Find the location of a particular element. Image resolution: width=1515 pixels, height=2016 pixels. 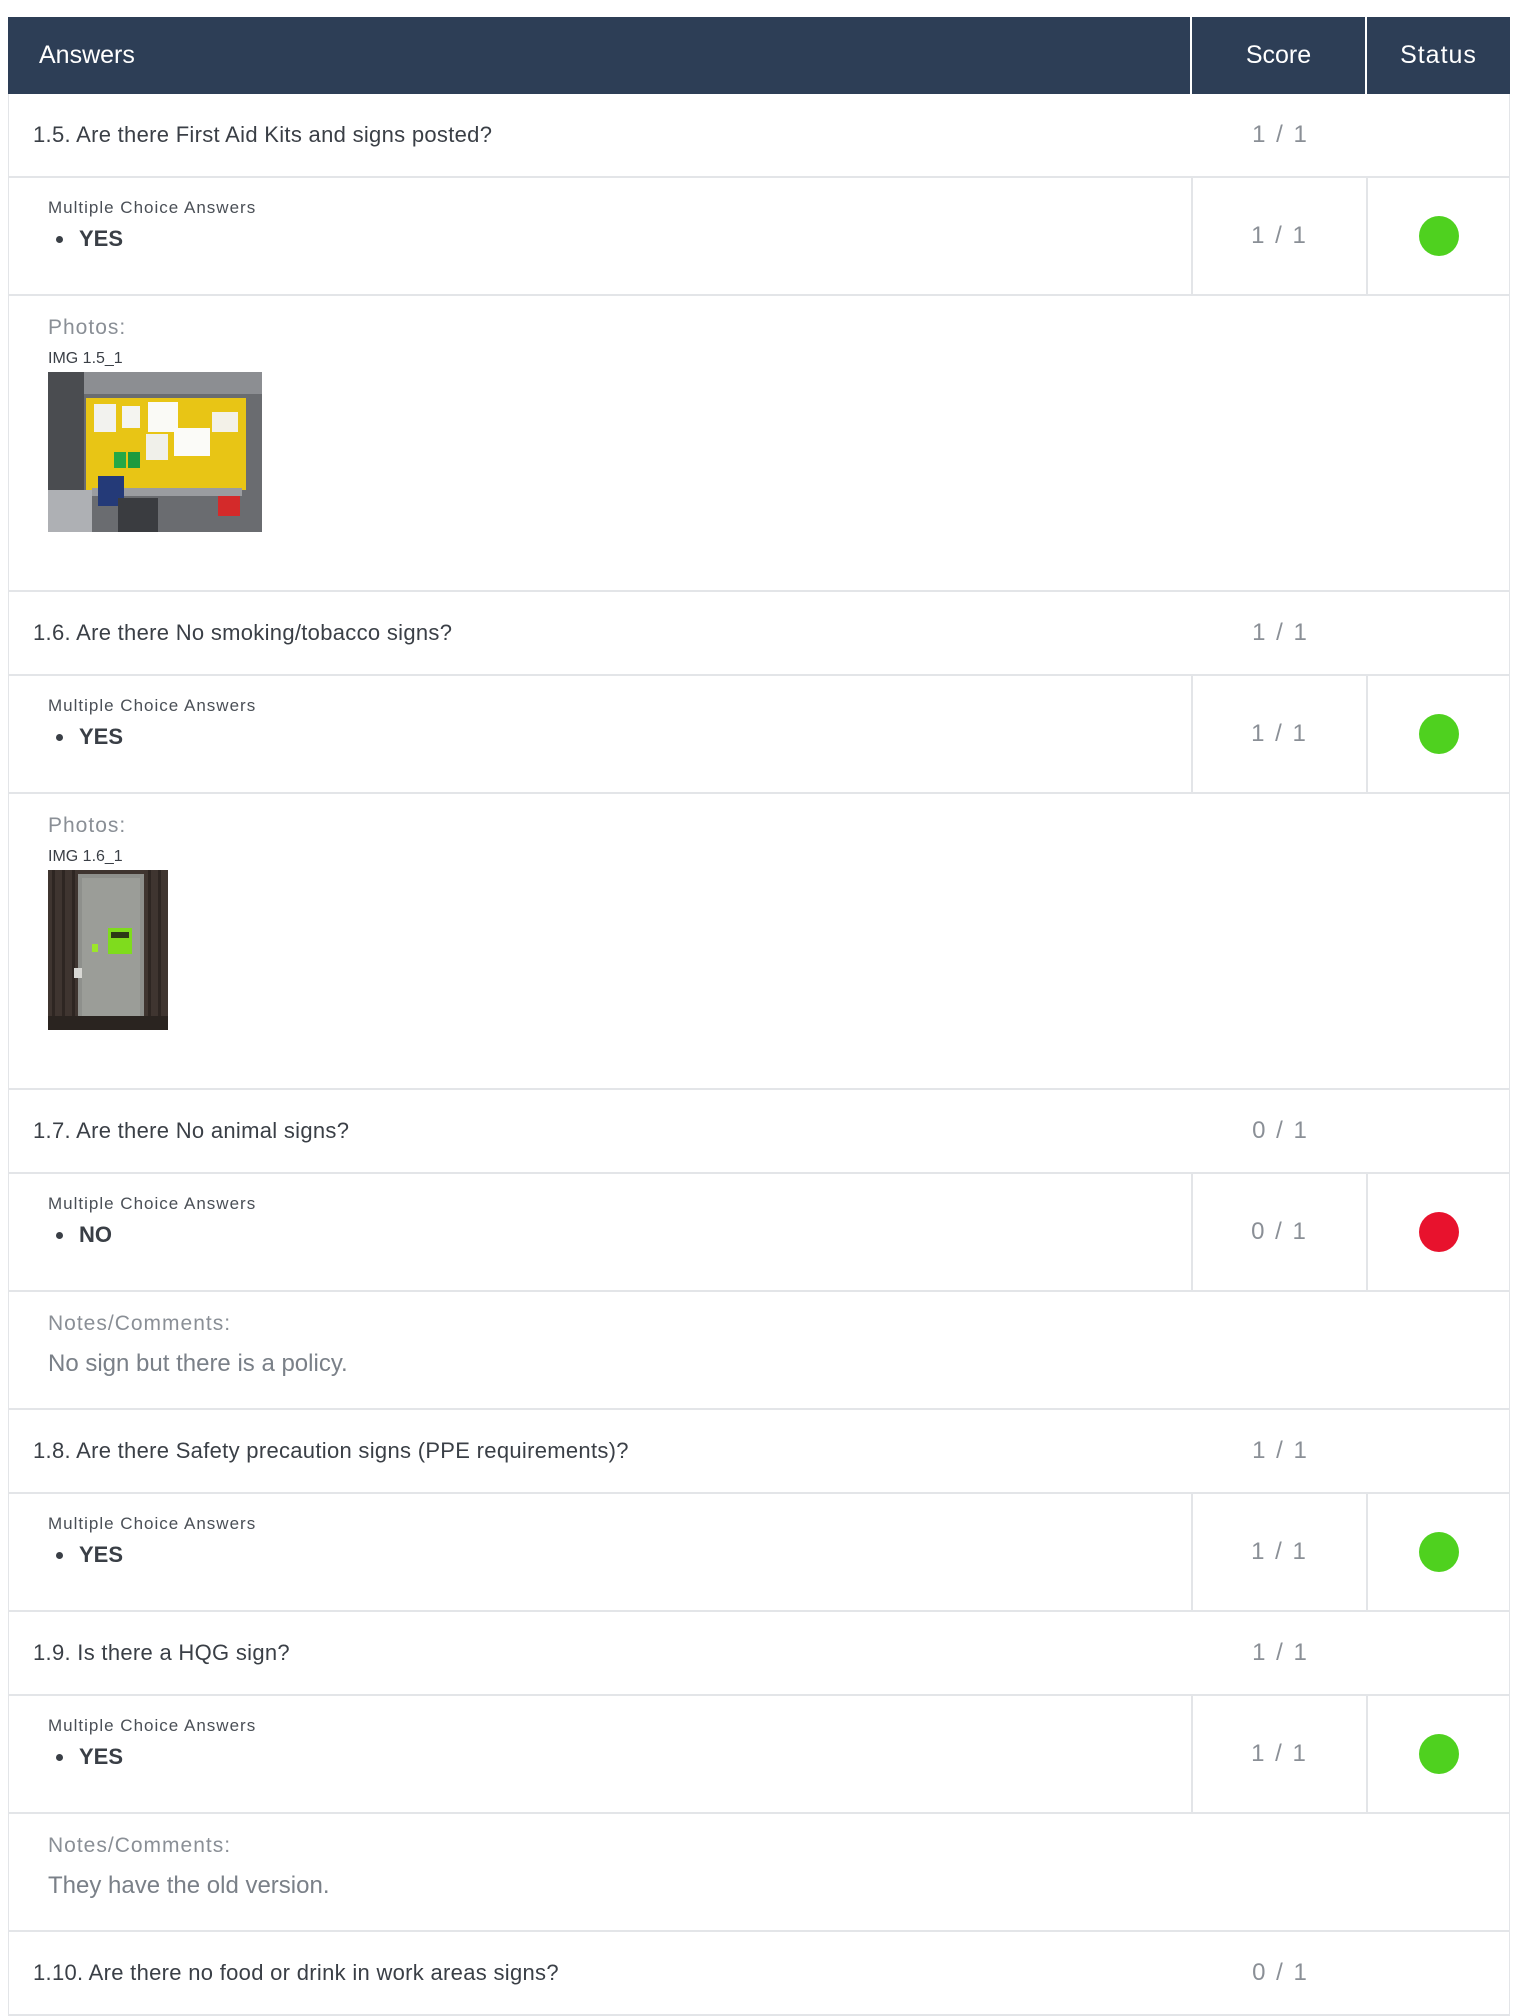

question-row: 1.7. Are there No animal signs? 0 / 1 is located at coordinates (759, 1132).